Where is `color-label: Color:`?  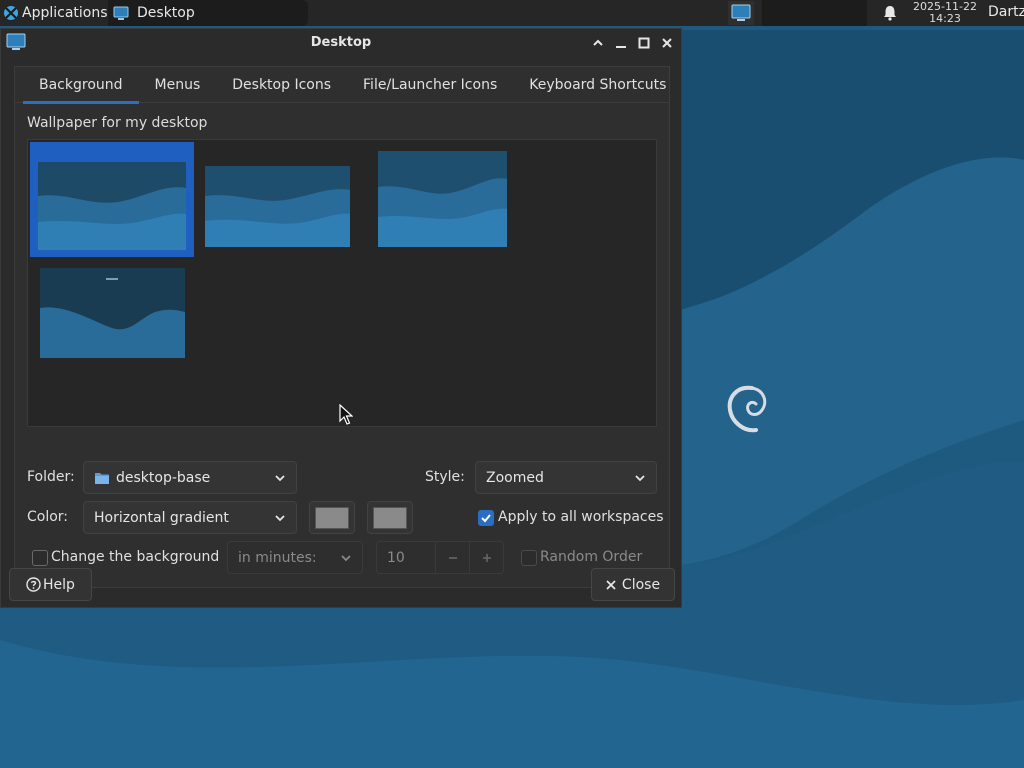
color-label: Color: is located at coordinates (48, 517).